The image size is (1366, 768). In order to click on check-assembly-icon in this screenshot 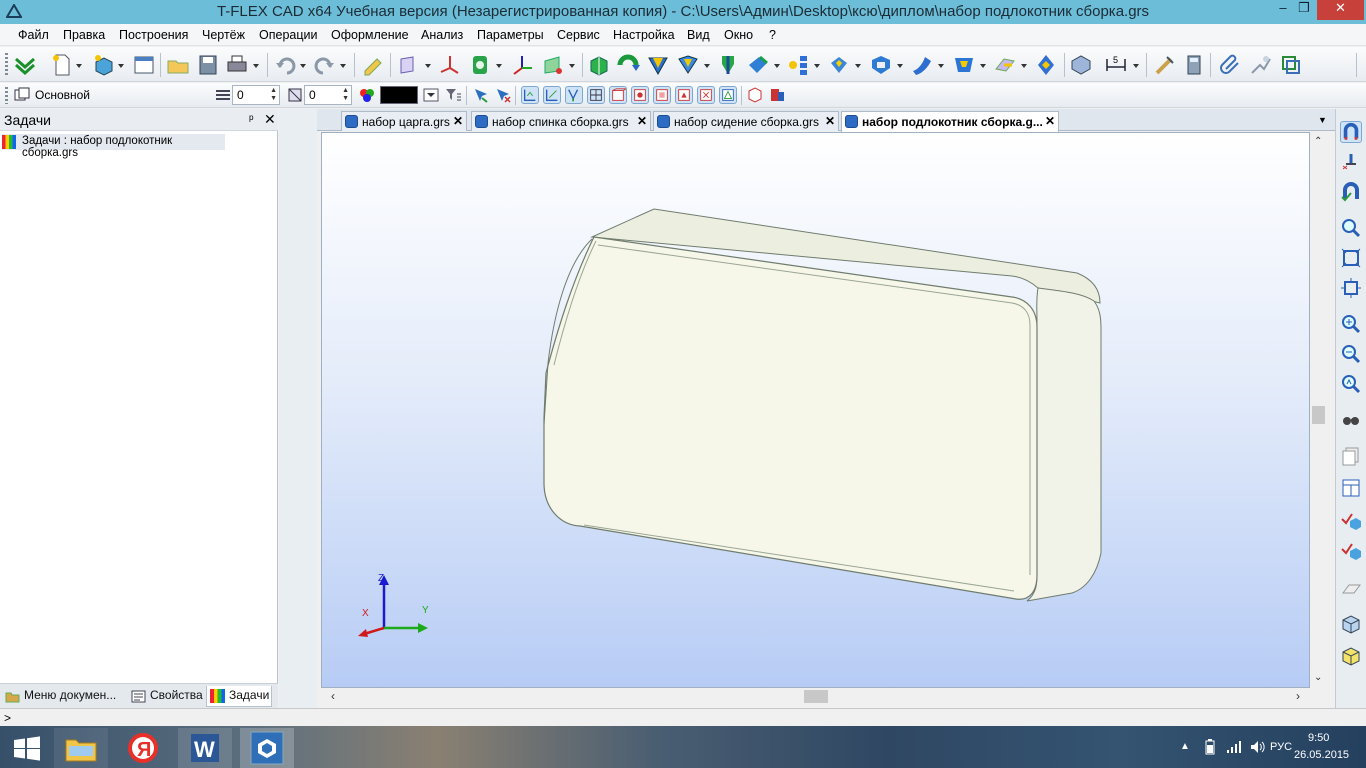, I will do `click(1351, 550)`.